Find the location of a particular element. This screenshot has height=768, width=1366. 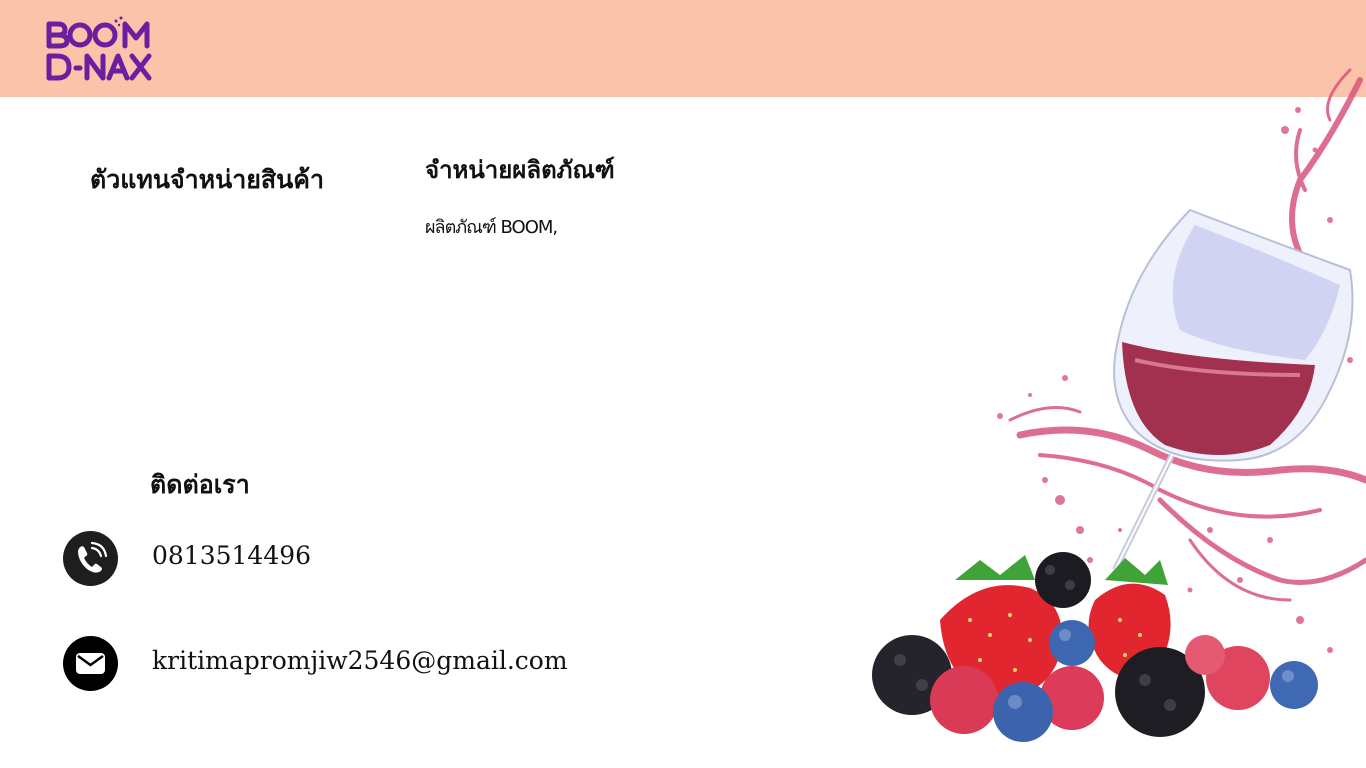

agent-title: ตัวแทนจำหน่ายสินค้า is located at coordinates (207, 179).